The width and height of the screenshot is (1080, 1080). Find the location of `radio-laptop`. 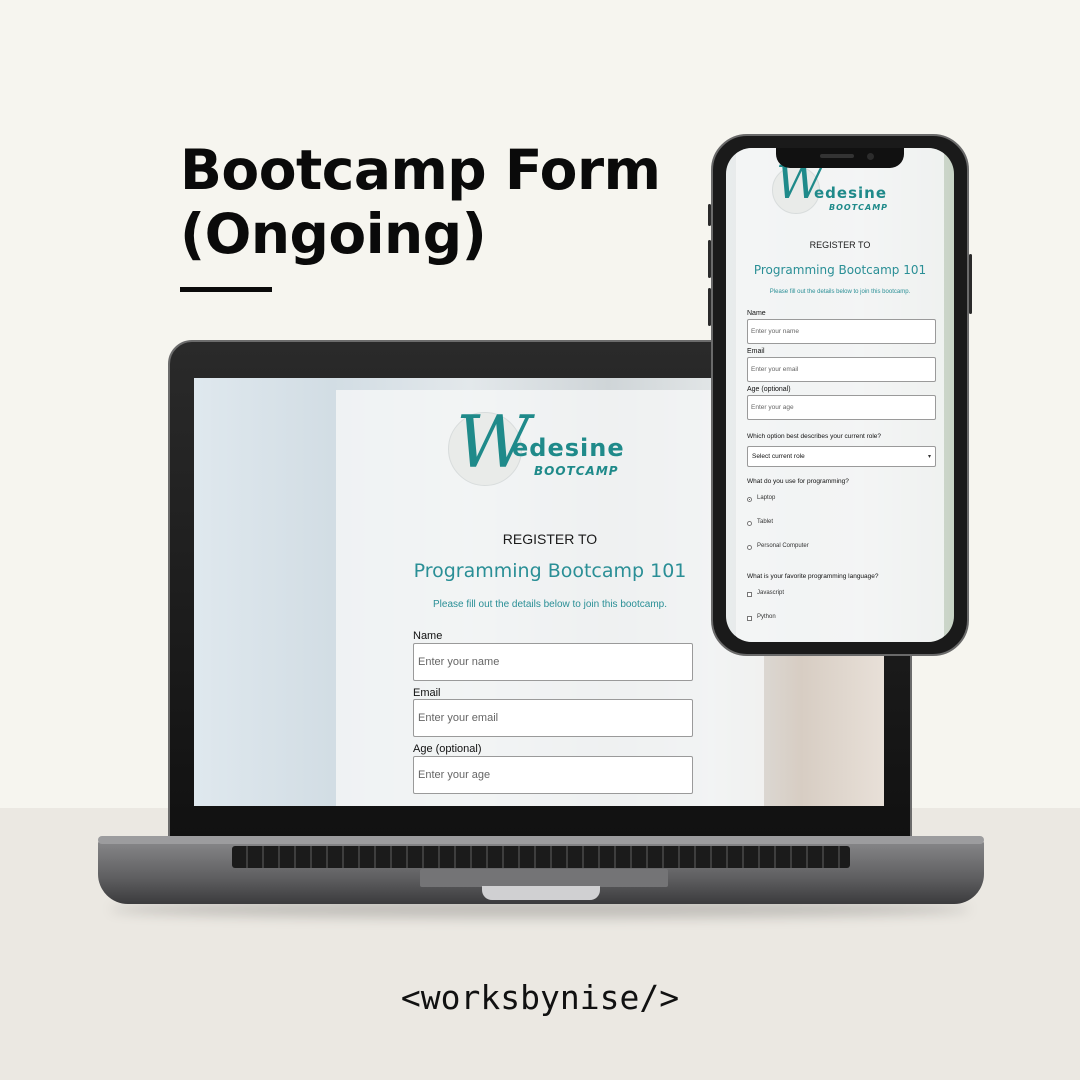

radio-laptop is located at coordinates (749, 499).